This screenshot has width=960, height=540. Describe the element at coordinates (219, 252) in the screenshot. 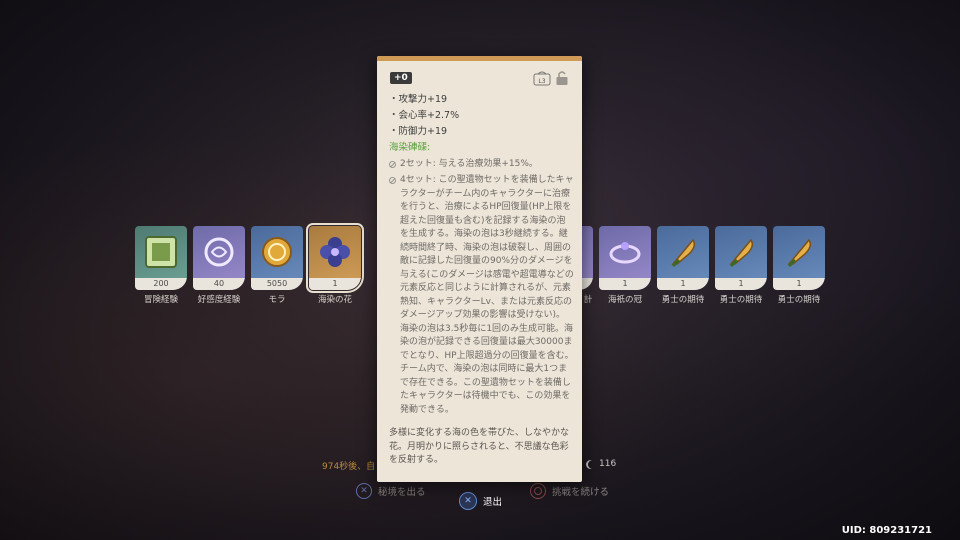

I see `companionship-exp-icon` at that location.